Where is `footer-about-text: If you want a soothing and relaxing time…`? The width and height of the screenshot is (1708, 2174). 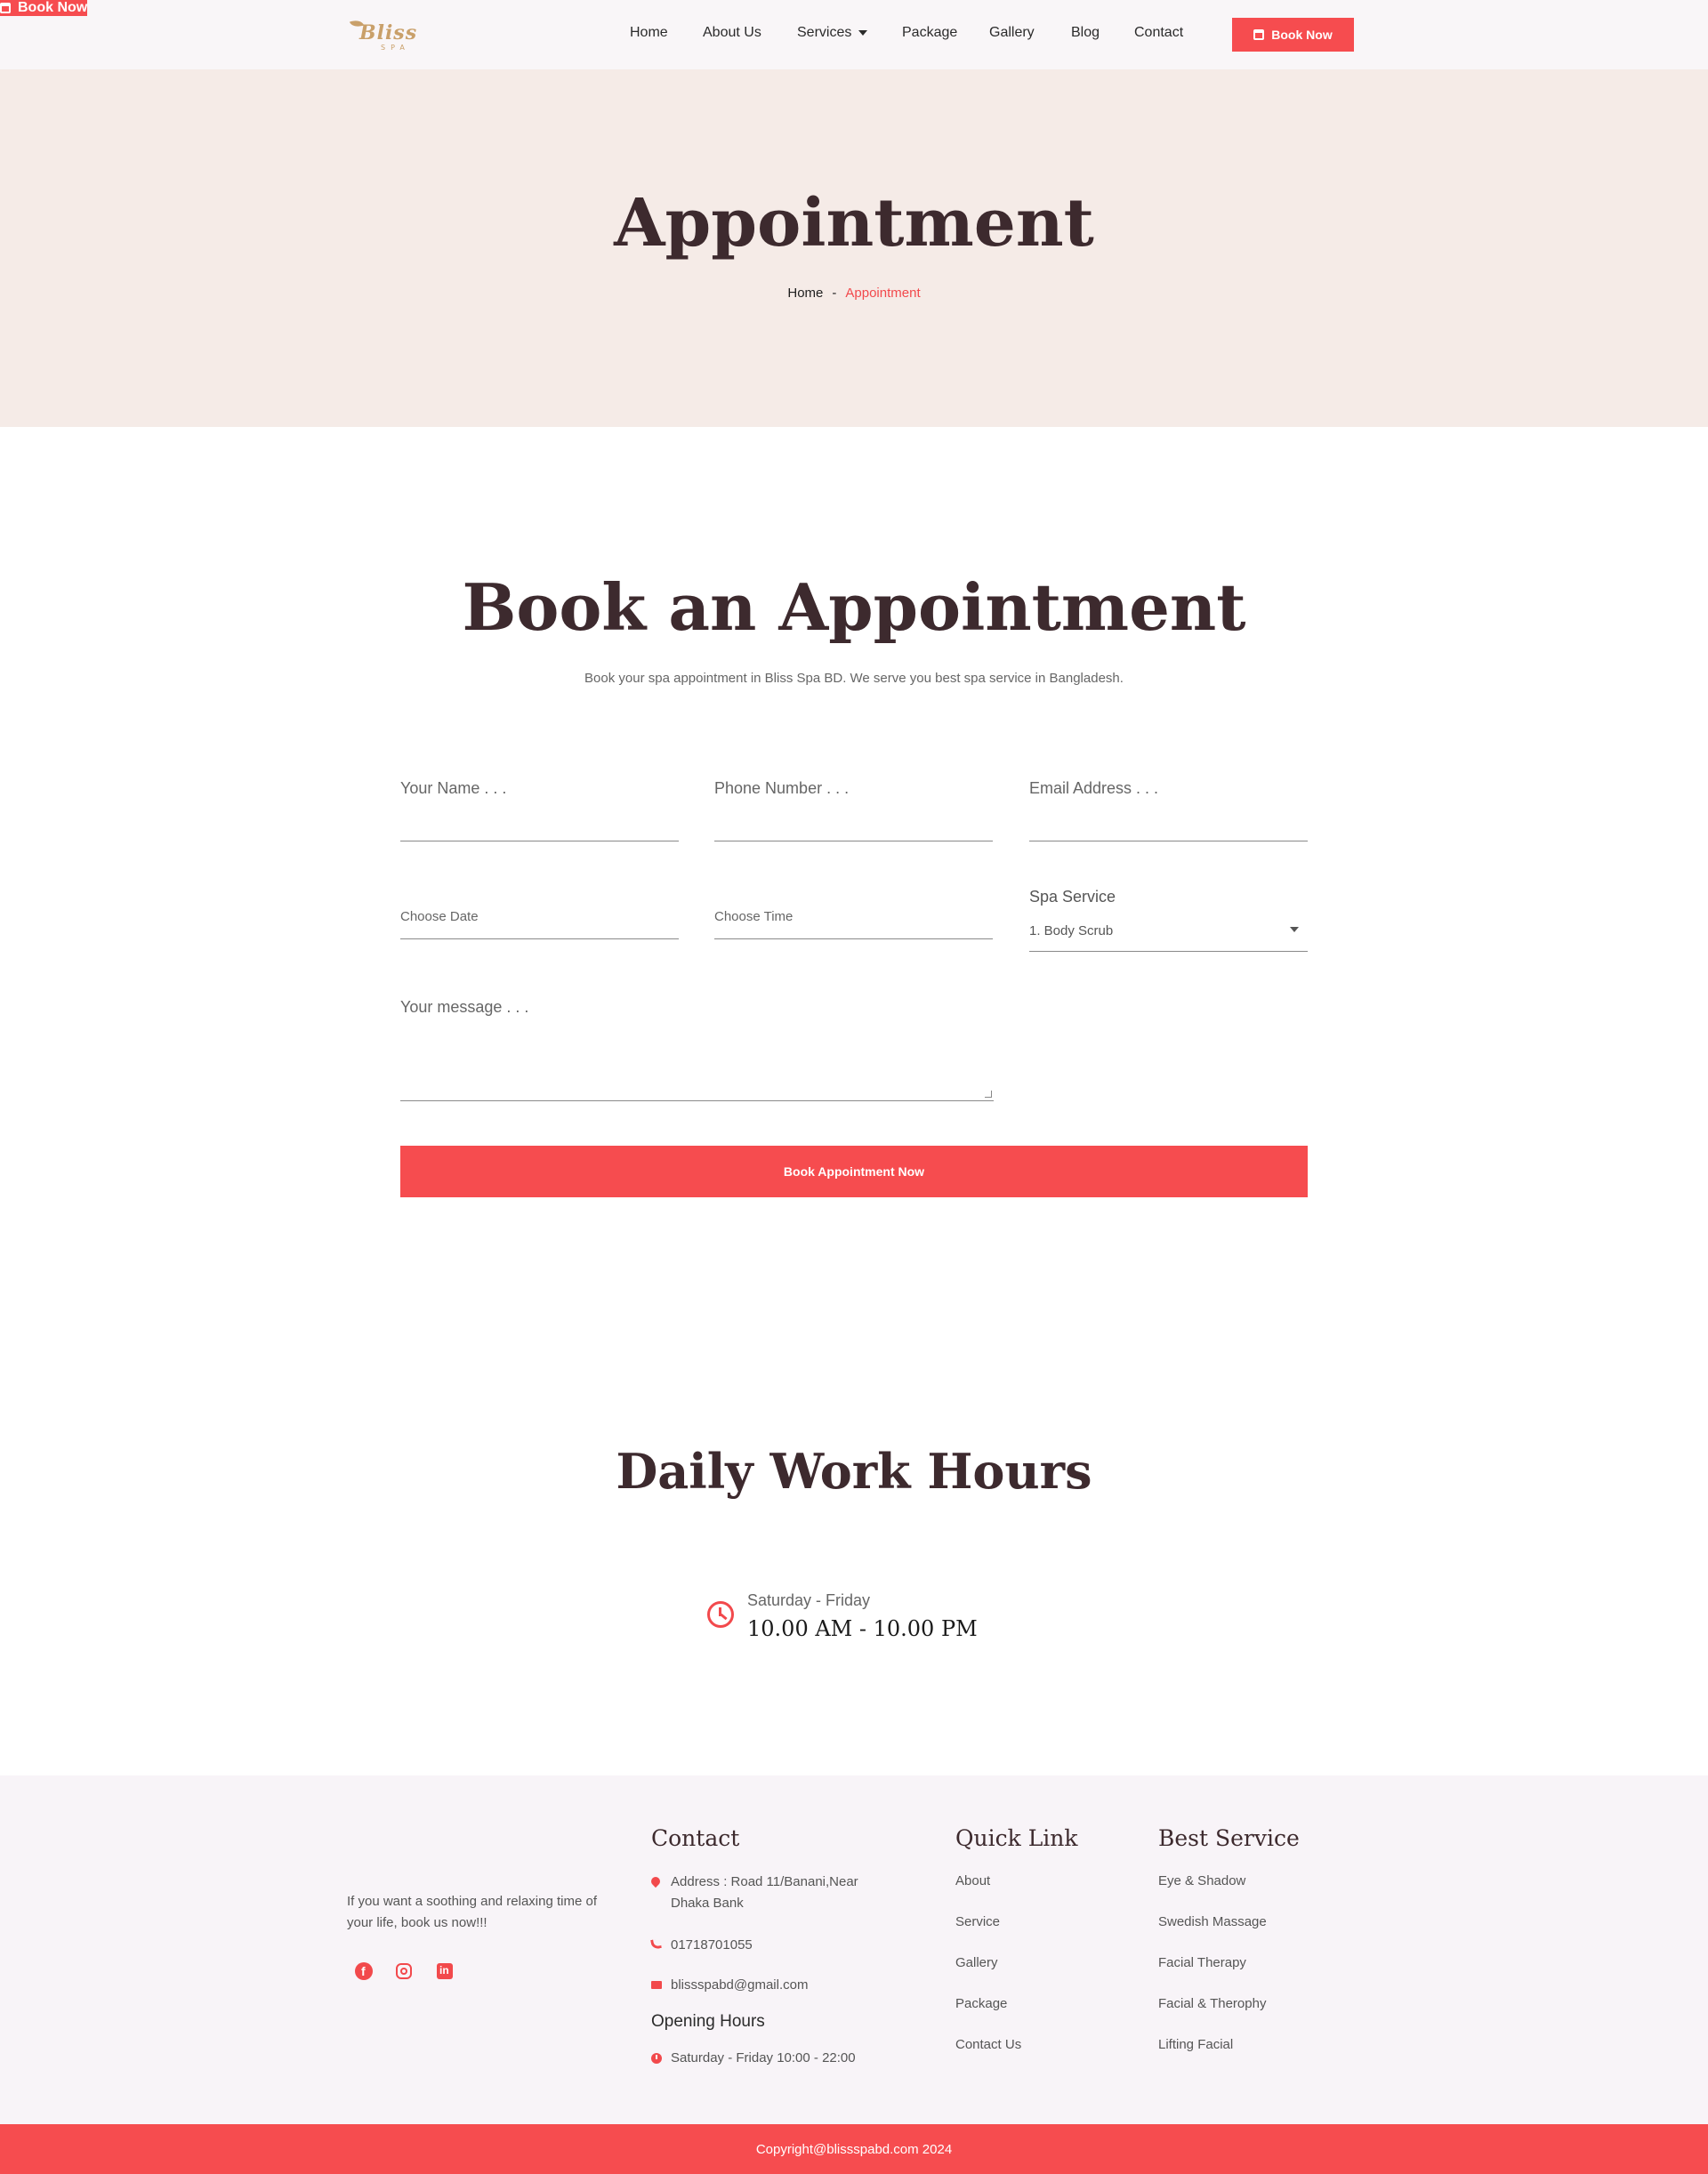 footer-about-text: If you want a soothing and relaxing time… is located at coordinates (472, 1912).